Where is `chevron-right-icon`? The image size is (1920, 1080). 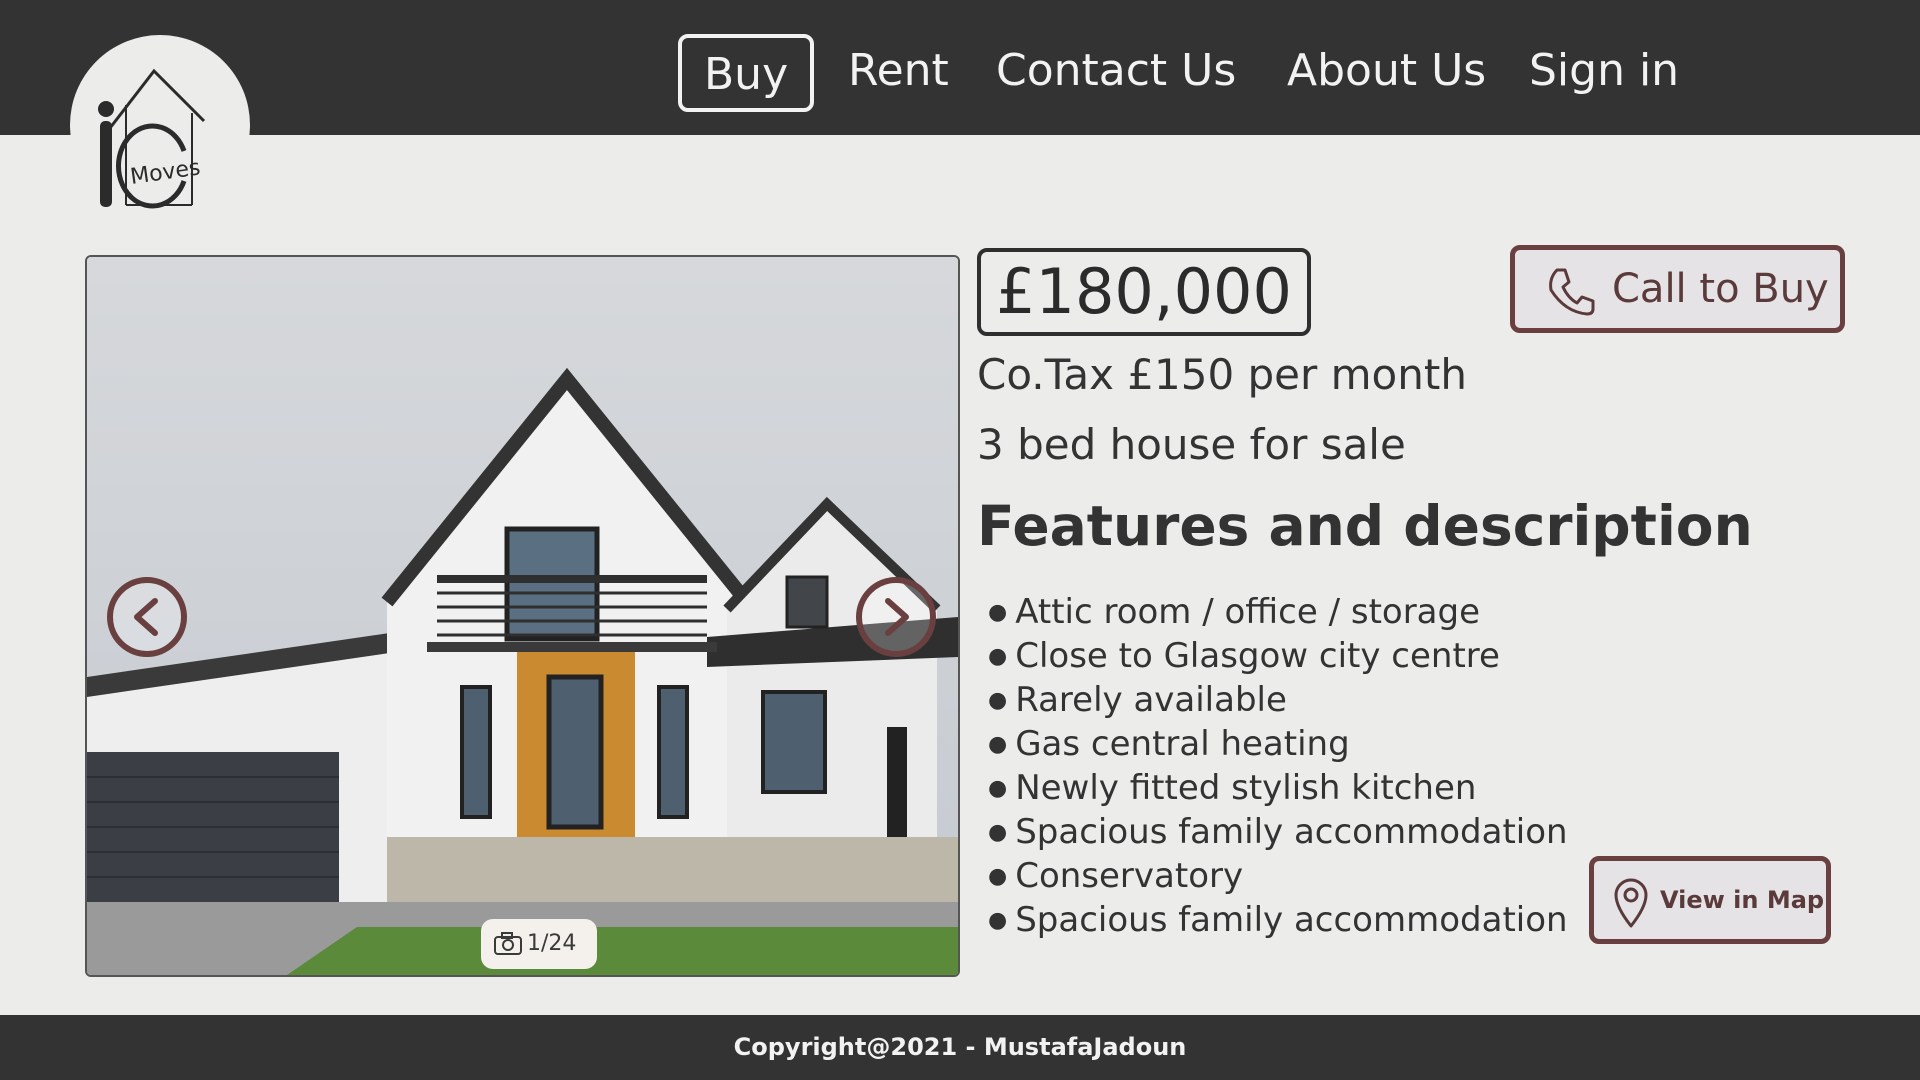 chevron-right-icon is located at coordinates (897, 617).